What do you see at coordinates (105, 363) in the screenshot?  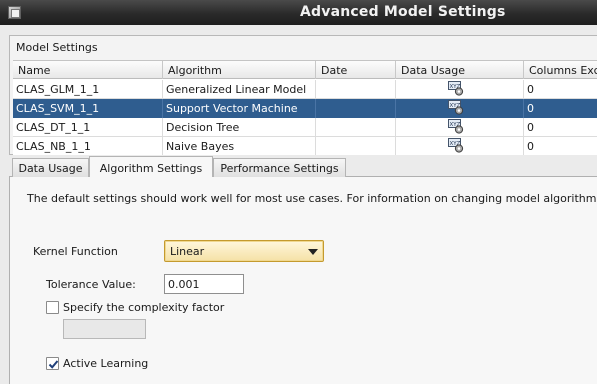 I see `active-learning-label: Active Learning` at bounding box center [105, 363].